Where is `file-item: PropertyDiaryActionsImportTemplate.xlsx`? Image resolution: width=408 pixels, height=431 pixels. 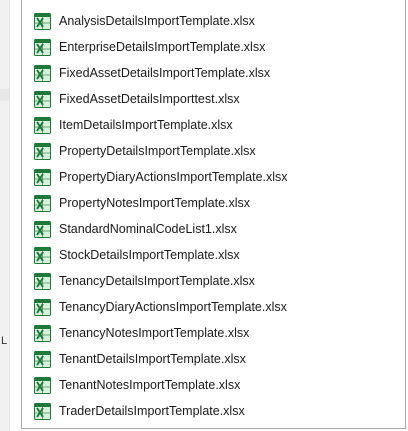
file-item: PropertyDiaryActionsImportTemplate.xlsx is located at coordinates (213, 177).